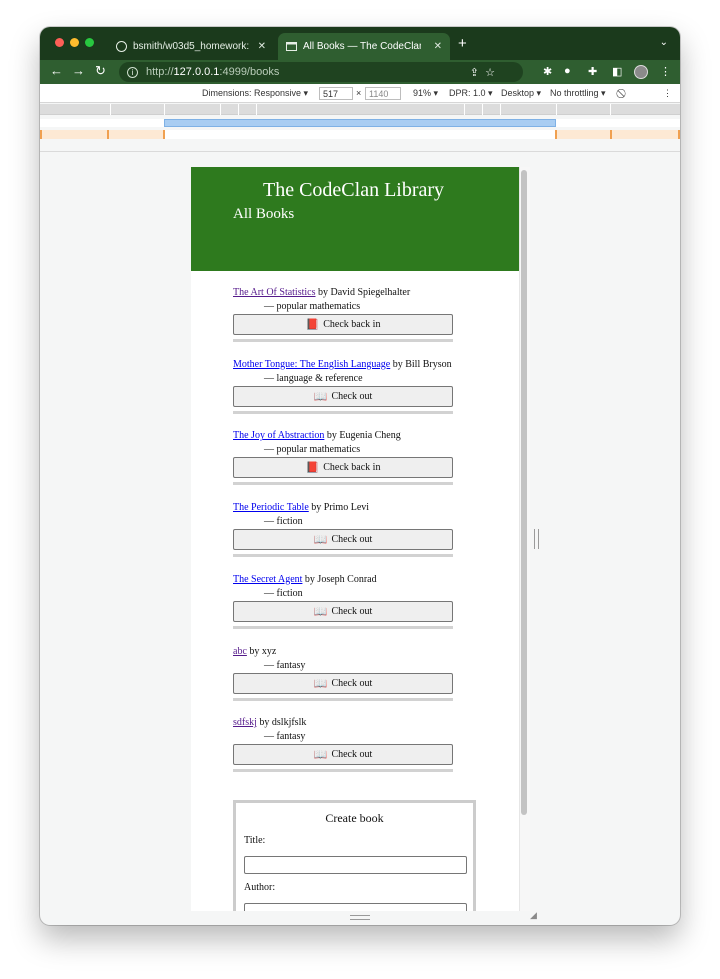  What do you see at coordinates (240, 651) in the screenshot?
I see `book-title-link: abc` at bounding box center [240, 651].